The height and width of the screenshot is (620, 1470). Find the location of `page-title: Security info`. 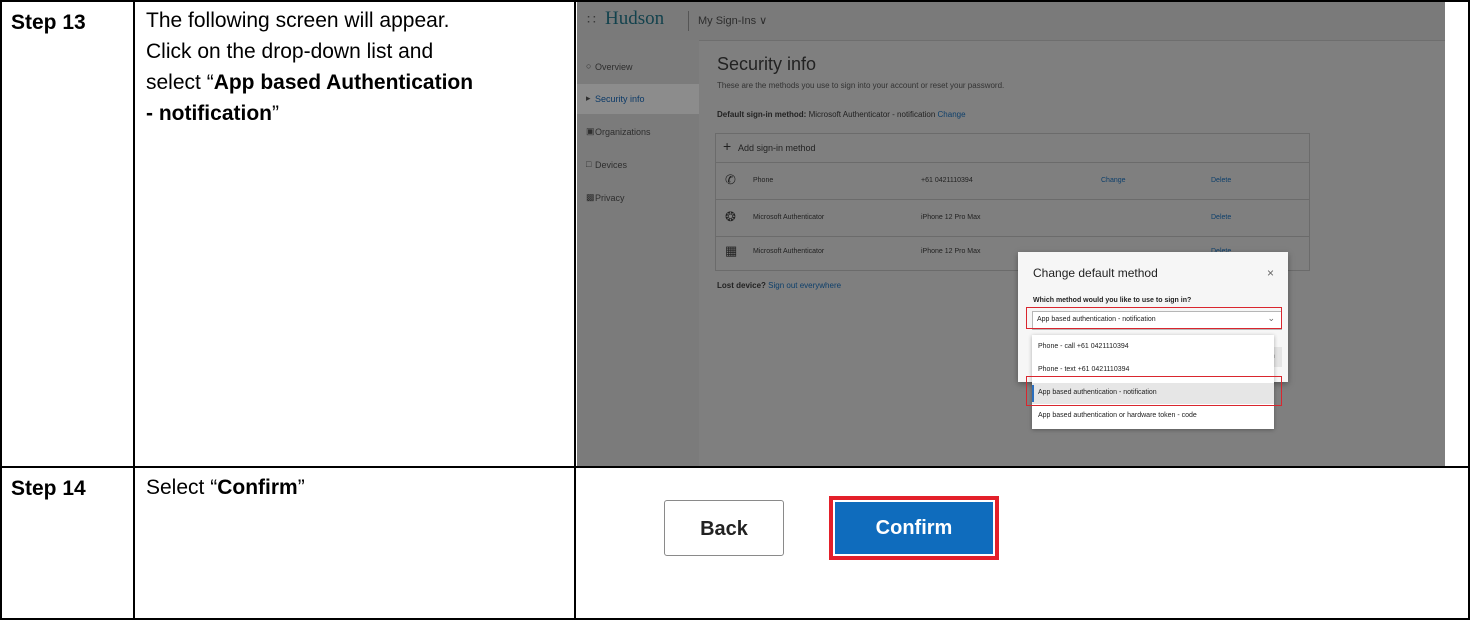

page-title: Security info is located at coordinates (767, 64).